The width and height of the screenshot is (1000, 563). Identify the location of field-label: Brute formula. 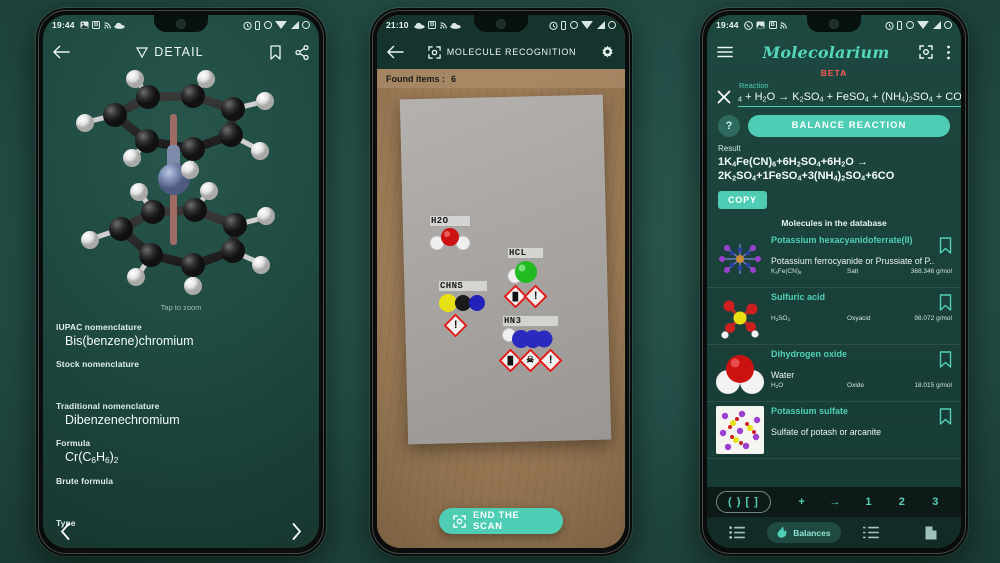
(85, 480).